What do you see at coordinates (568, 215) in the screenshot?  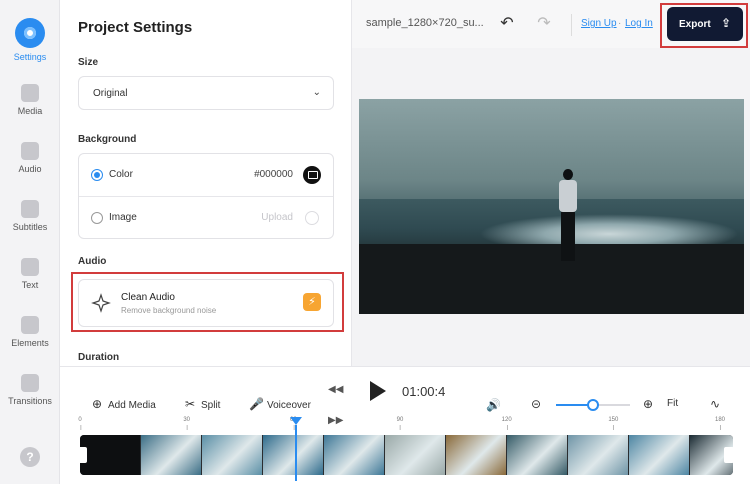 I see `video-person-silhouette` at bounding box center [568, 215].